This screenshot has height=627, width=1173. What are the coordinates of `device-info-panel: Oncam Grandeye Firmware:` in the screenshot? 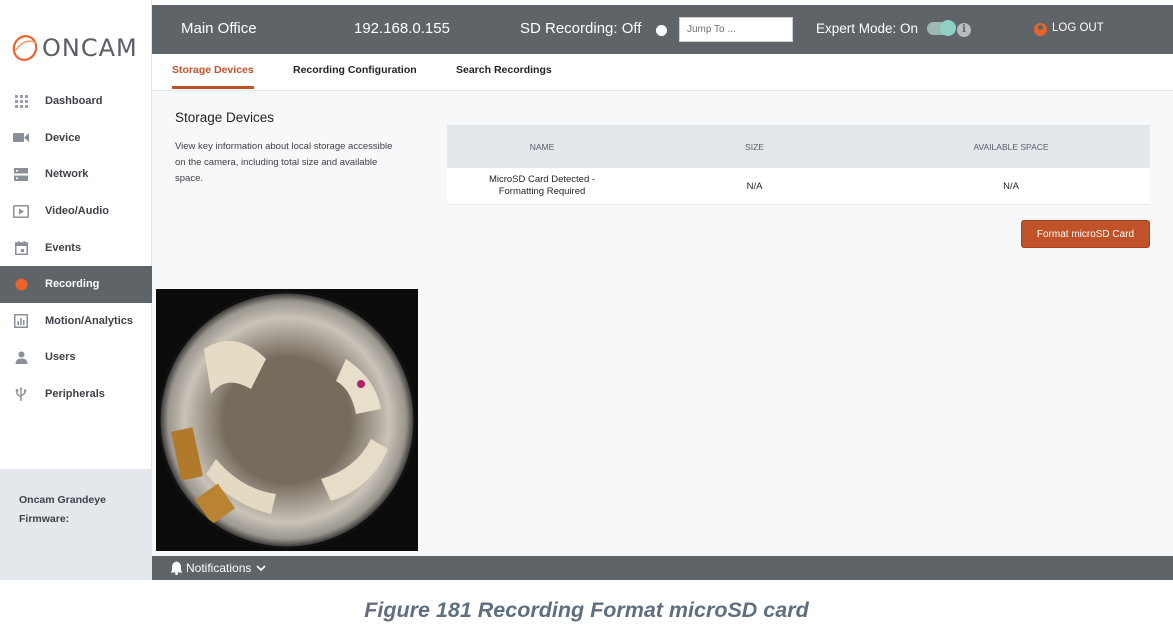 It's located at (76, 524).